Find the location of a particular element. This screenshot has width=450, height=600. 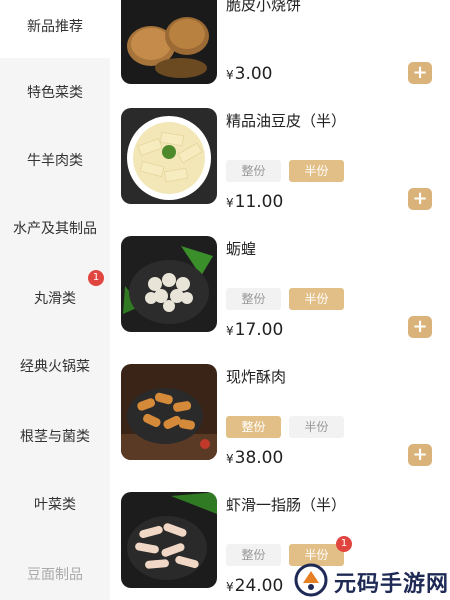

category-label: 特色菜类 is located at coordinates (55, 93).